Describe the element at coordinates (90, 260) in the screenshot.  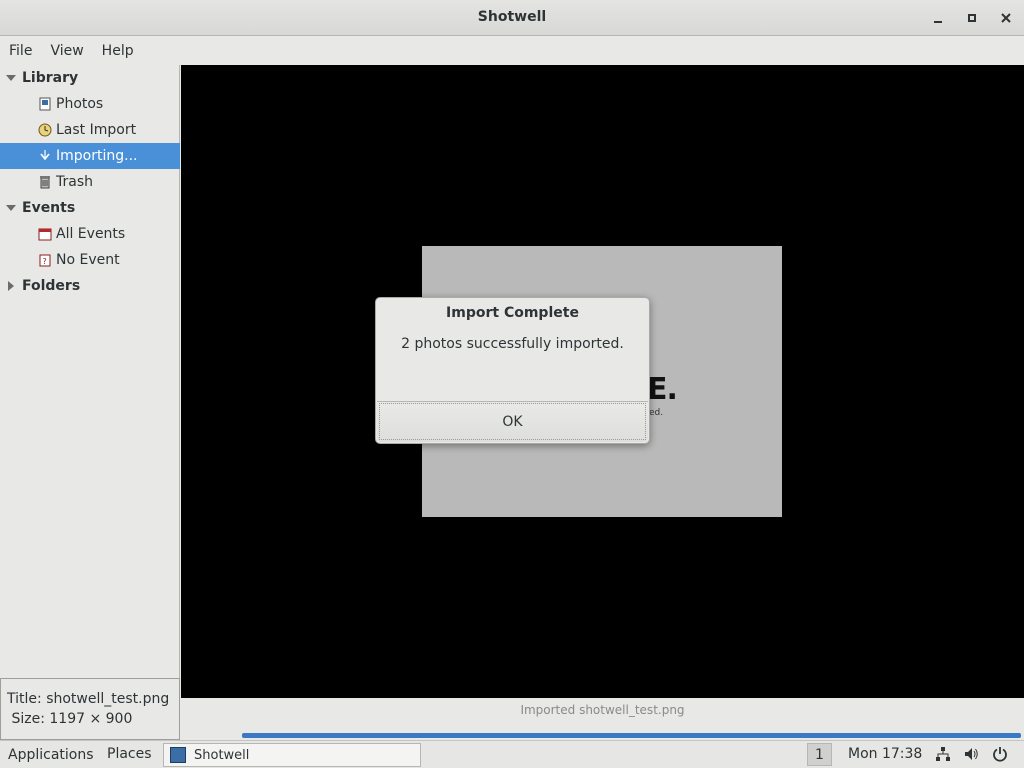
I see `sidebar-item-no-event: ? No Event` at that location.